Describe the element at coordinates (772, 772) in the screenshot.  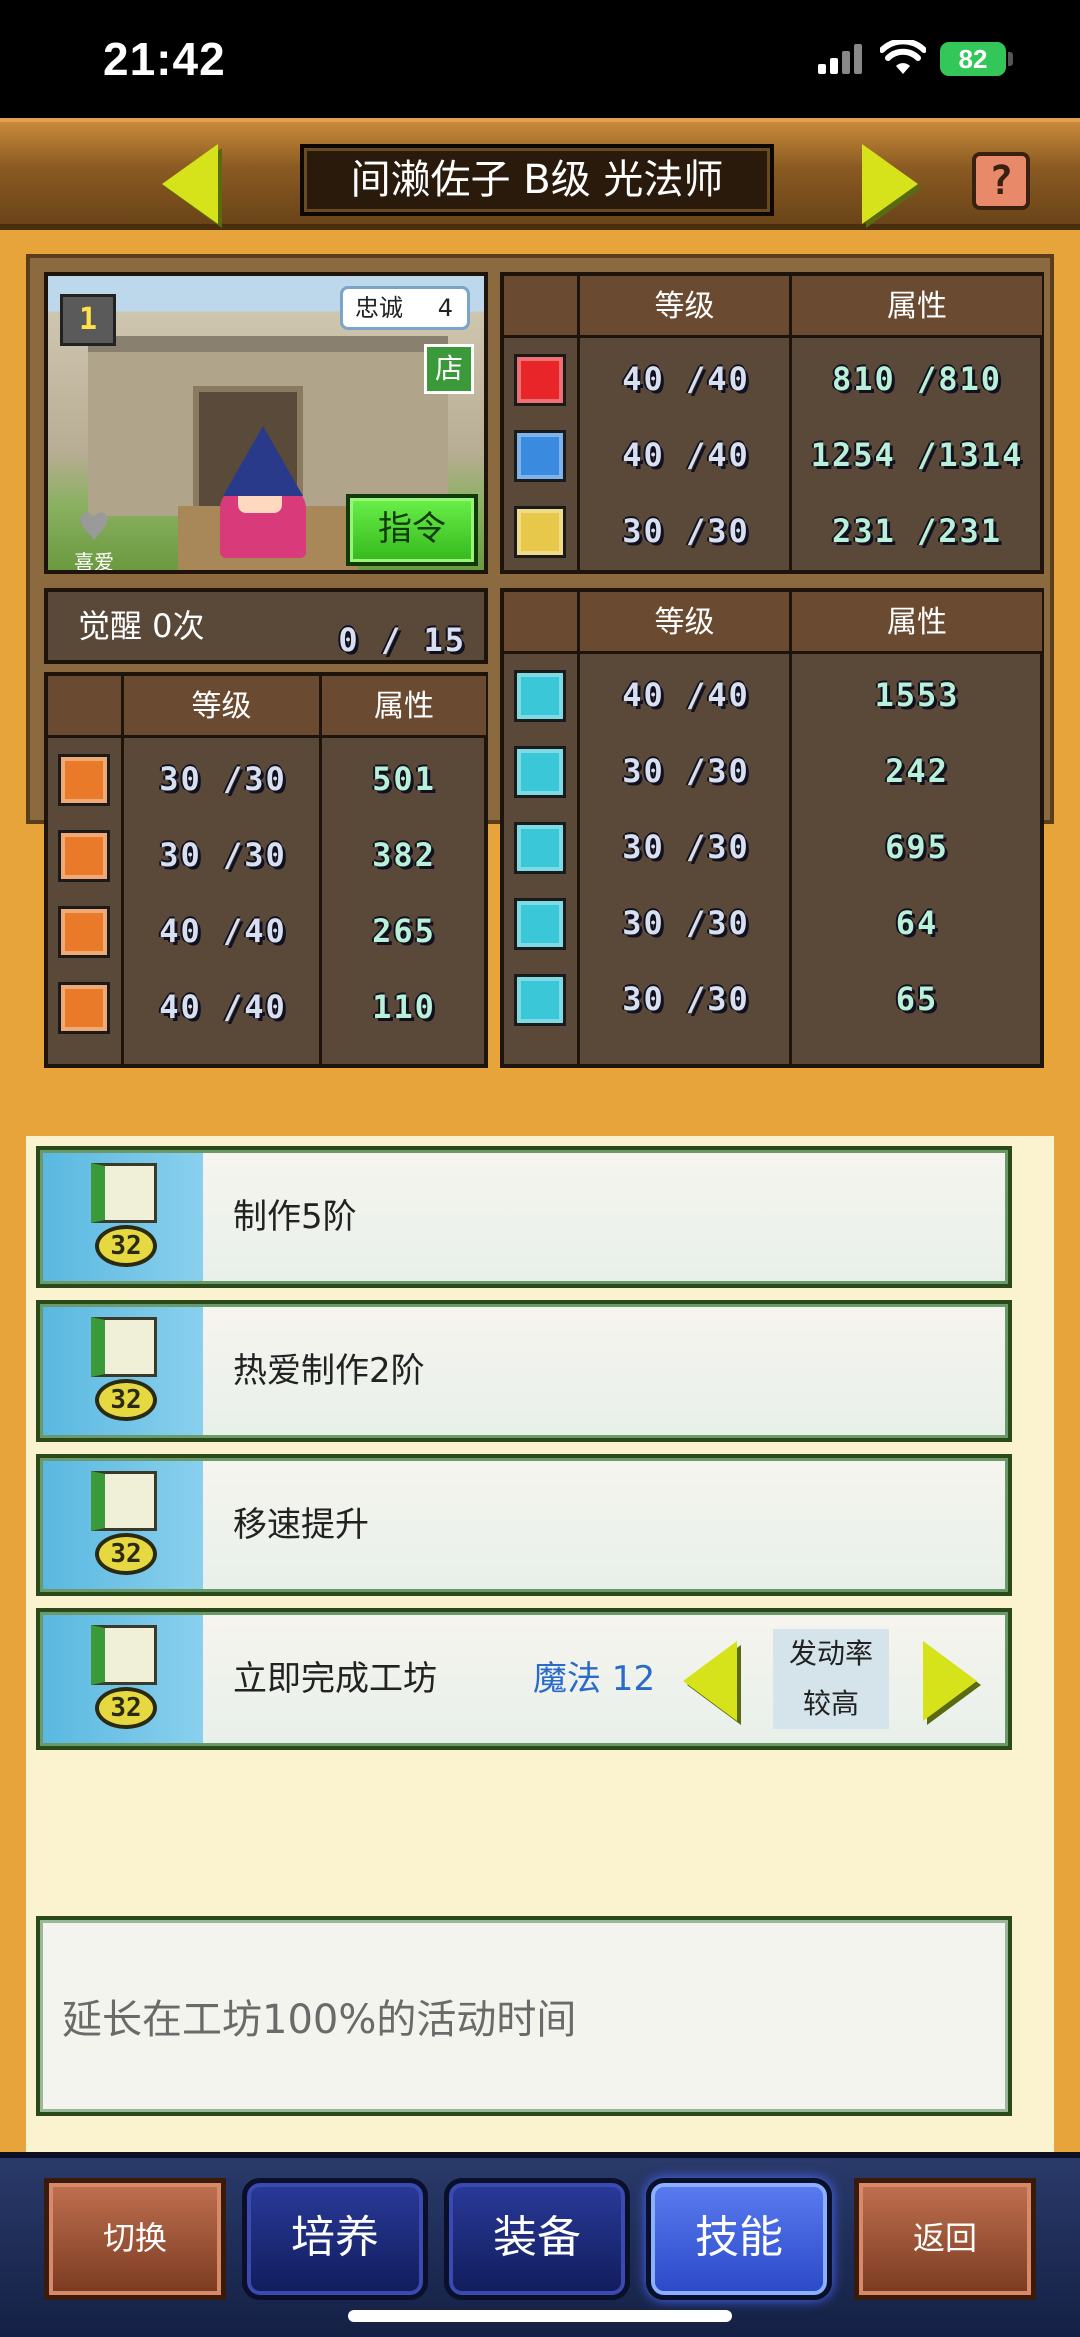
I see `crafting-row: 30 /30 242` at that location.